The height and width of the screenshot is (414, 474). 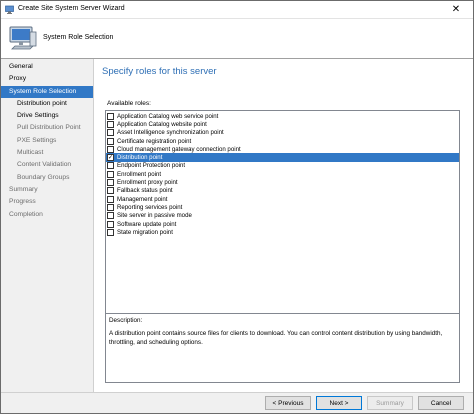 I want to click on nav-item-summary: Summary, so click(x=23, y=189).